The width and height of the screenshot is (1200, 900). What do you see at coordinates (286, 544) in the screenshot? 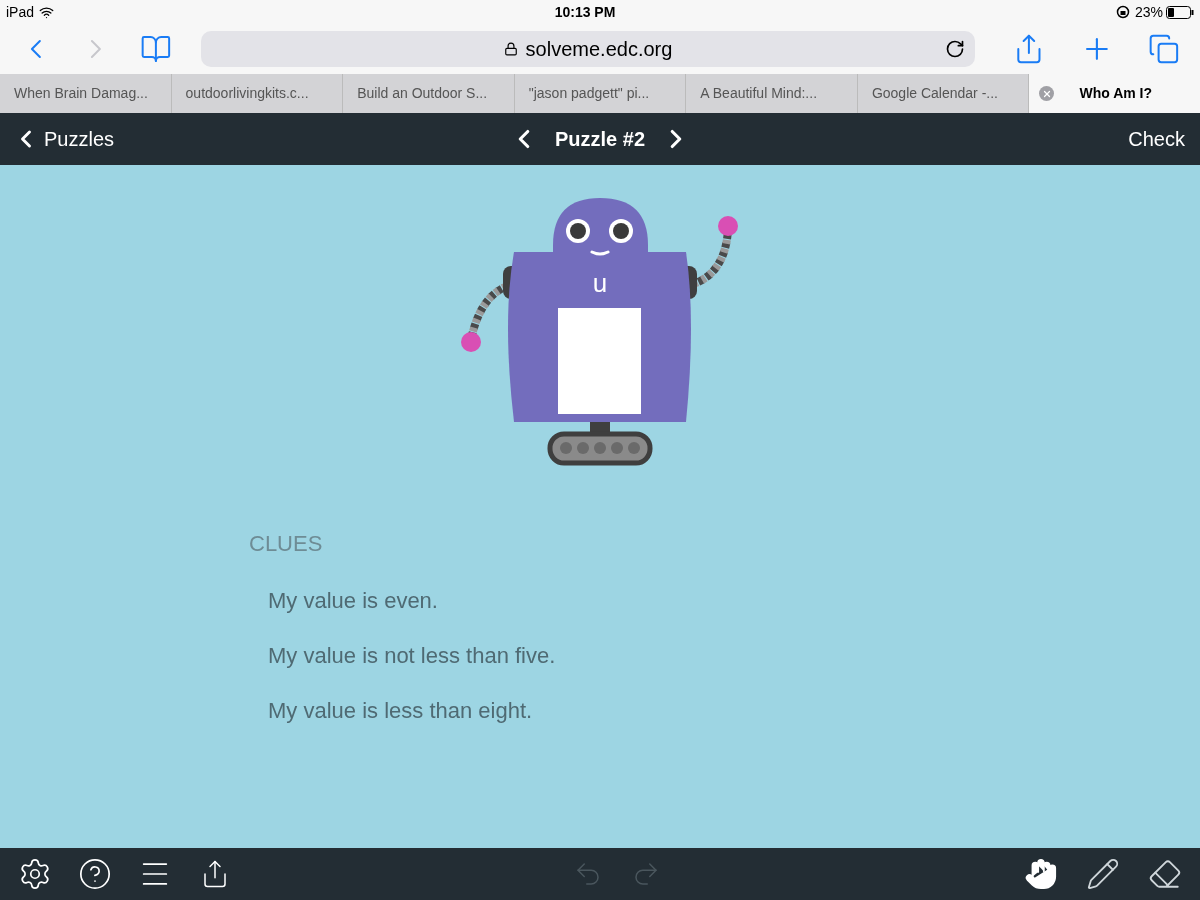
I see `clues-heading: CLUES` at bounding box center [286, 544].